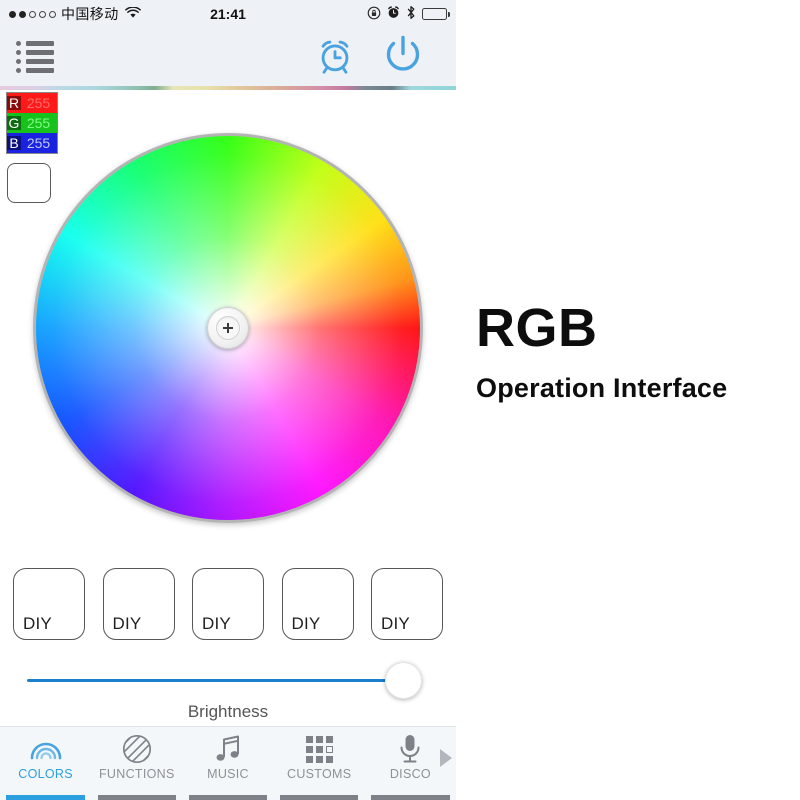  Describe the element at coordinates (410, 797) in the screenshot. I see `tab-underline-disco` at that location.